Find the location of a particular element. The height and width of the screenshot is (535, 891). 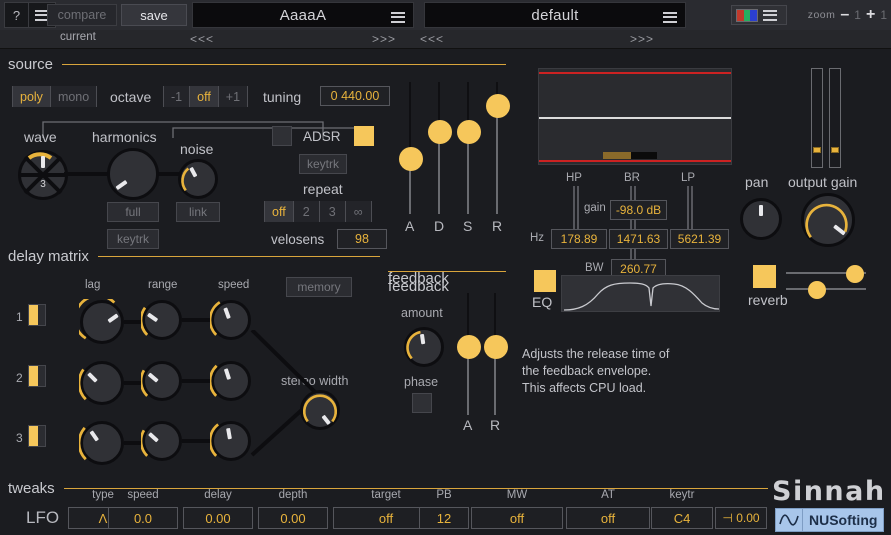

octave-label: octave is located at coordinates (131, 97).